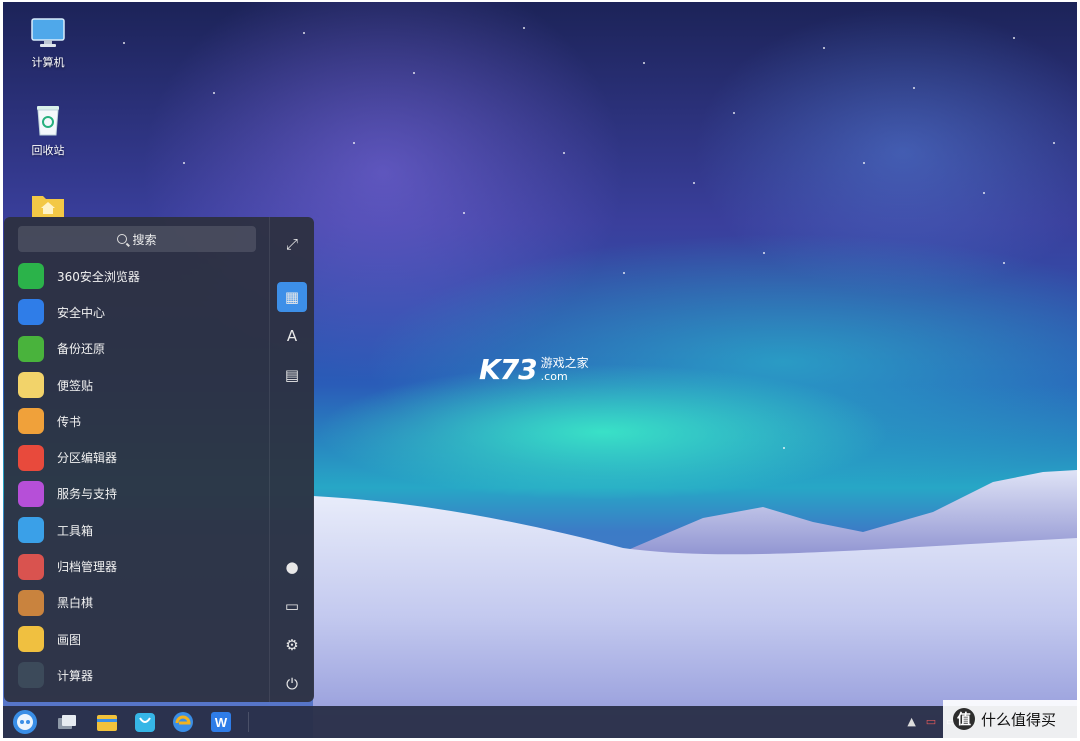 The width and height of the screenshot is (1080, 741). I want to click on taskbar: W ▲ ▭ ▭ ▭ 值 什么值得买, so click(540, 719).